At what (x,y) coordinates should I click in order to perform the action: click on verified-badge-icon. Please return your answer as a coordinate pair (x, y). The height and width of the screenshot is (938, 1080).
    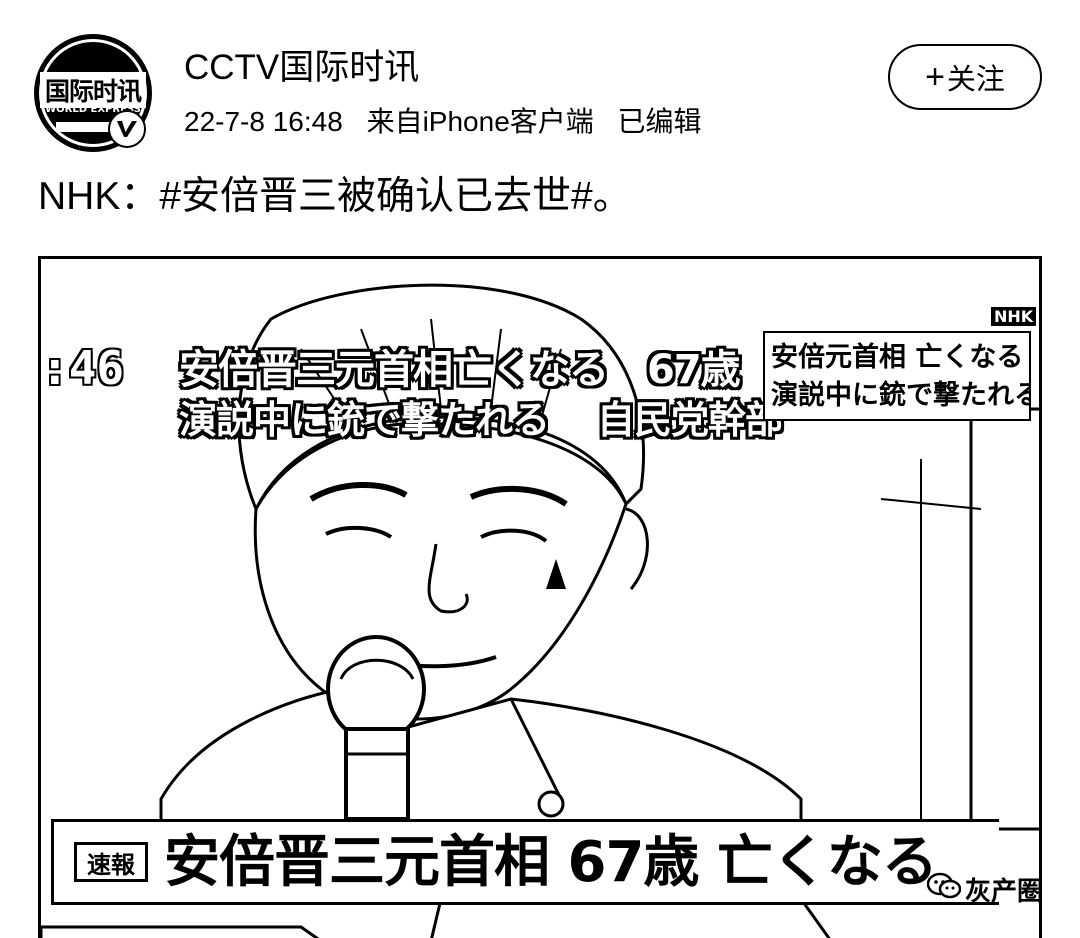
    Looking at the image, I should click on (127, 129).